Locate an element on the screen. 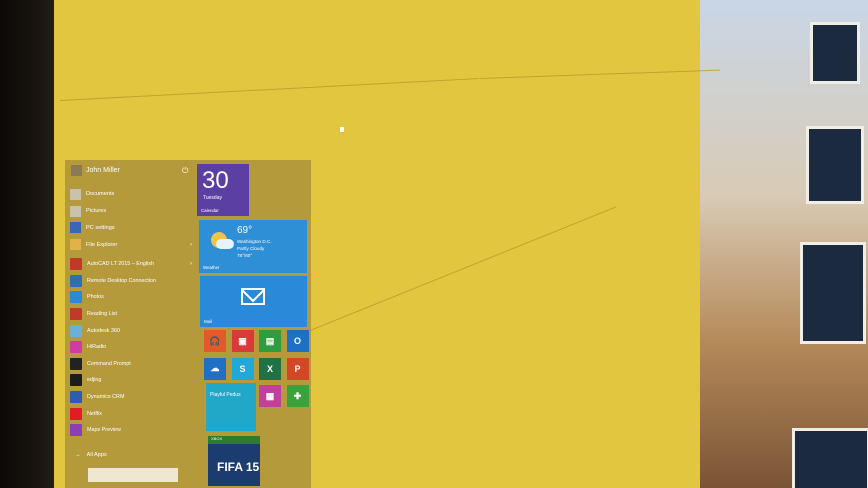 This screenshot has width=868, height=488. app-list-item-label: Netflix is located at coordinates (94, 413).